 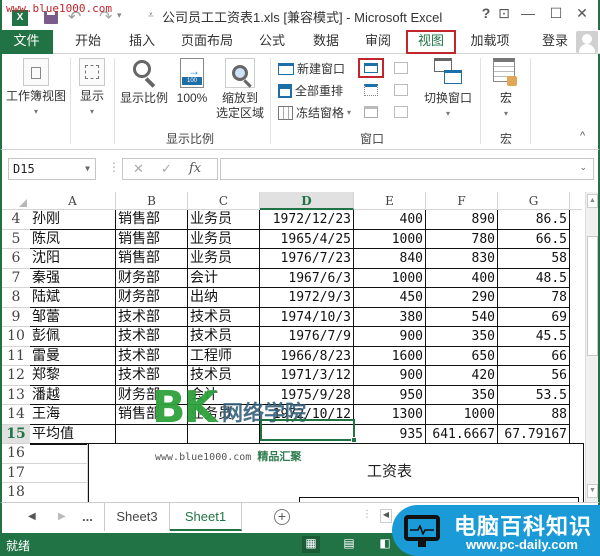 I want to click on row-header: 10, so click(x=16, y=337).